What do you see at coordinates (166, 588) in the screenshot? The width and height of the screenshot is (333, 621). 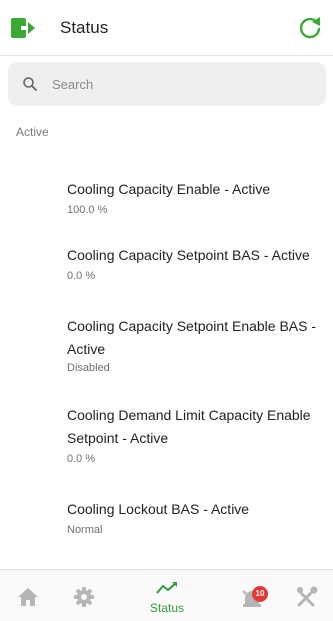 I see `trend-icon` at bounding box center [166, 588].